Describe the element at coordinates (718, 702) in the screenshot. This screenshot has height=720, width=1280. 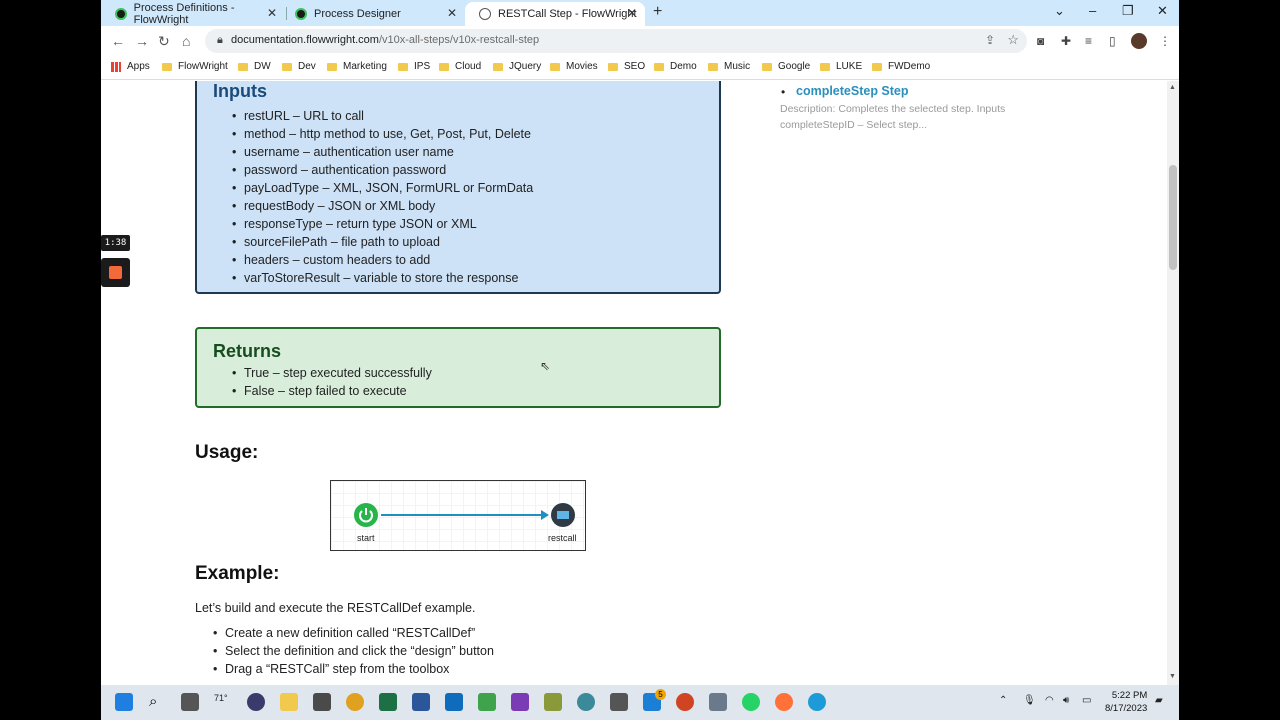
I see `snipping-tool-icon` at that location.